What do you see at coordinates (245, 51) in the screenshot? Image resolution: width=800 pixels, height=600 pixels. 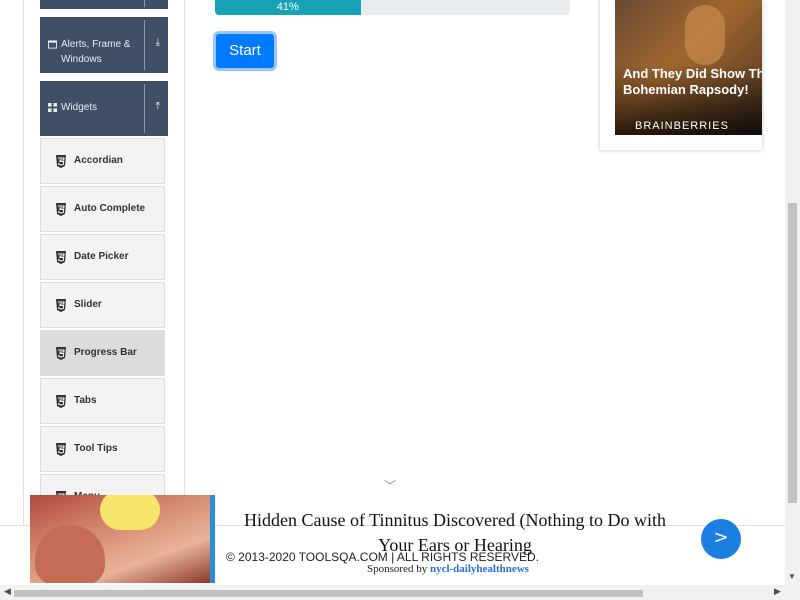 I see `start-button: Start` at bounding box center [245, 51].